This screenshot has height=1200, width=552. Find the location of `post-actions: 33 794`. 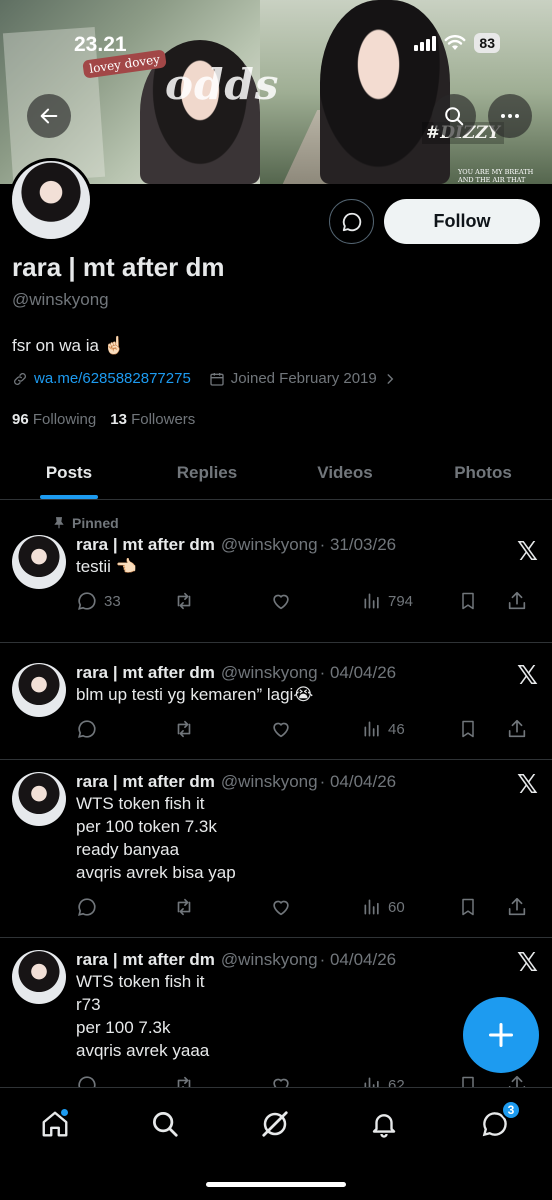

post-actions: 33 794 is located at coordinates (308, 601).